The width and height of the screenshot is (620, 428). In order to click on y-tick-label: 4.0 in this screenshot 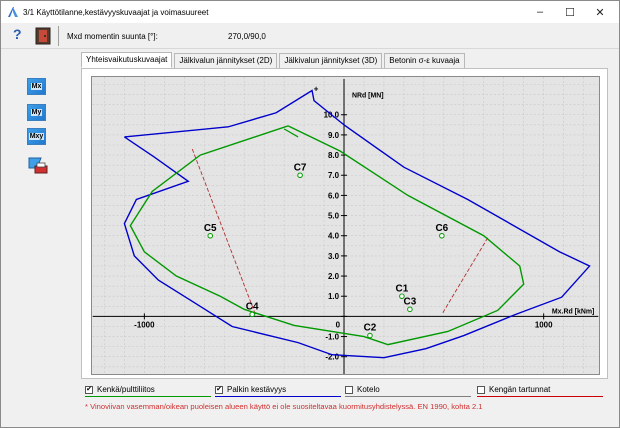, I will do `click(334, 236)`.